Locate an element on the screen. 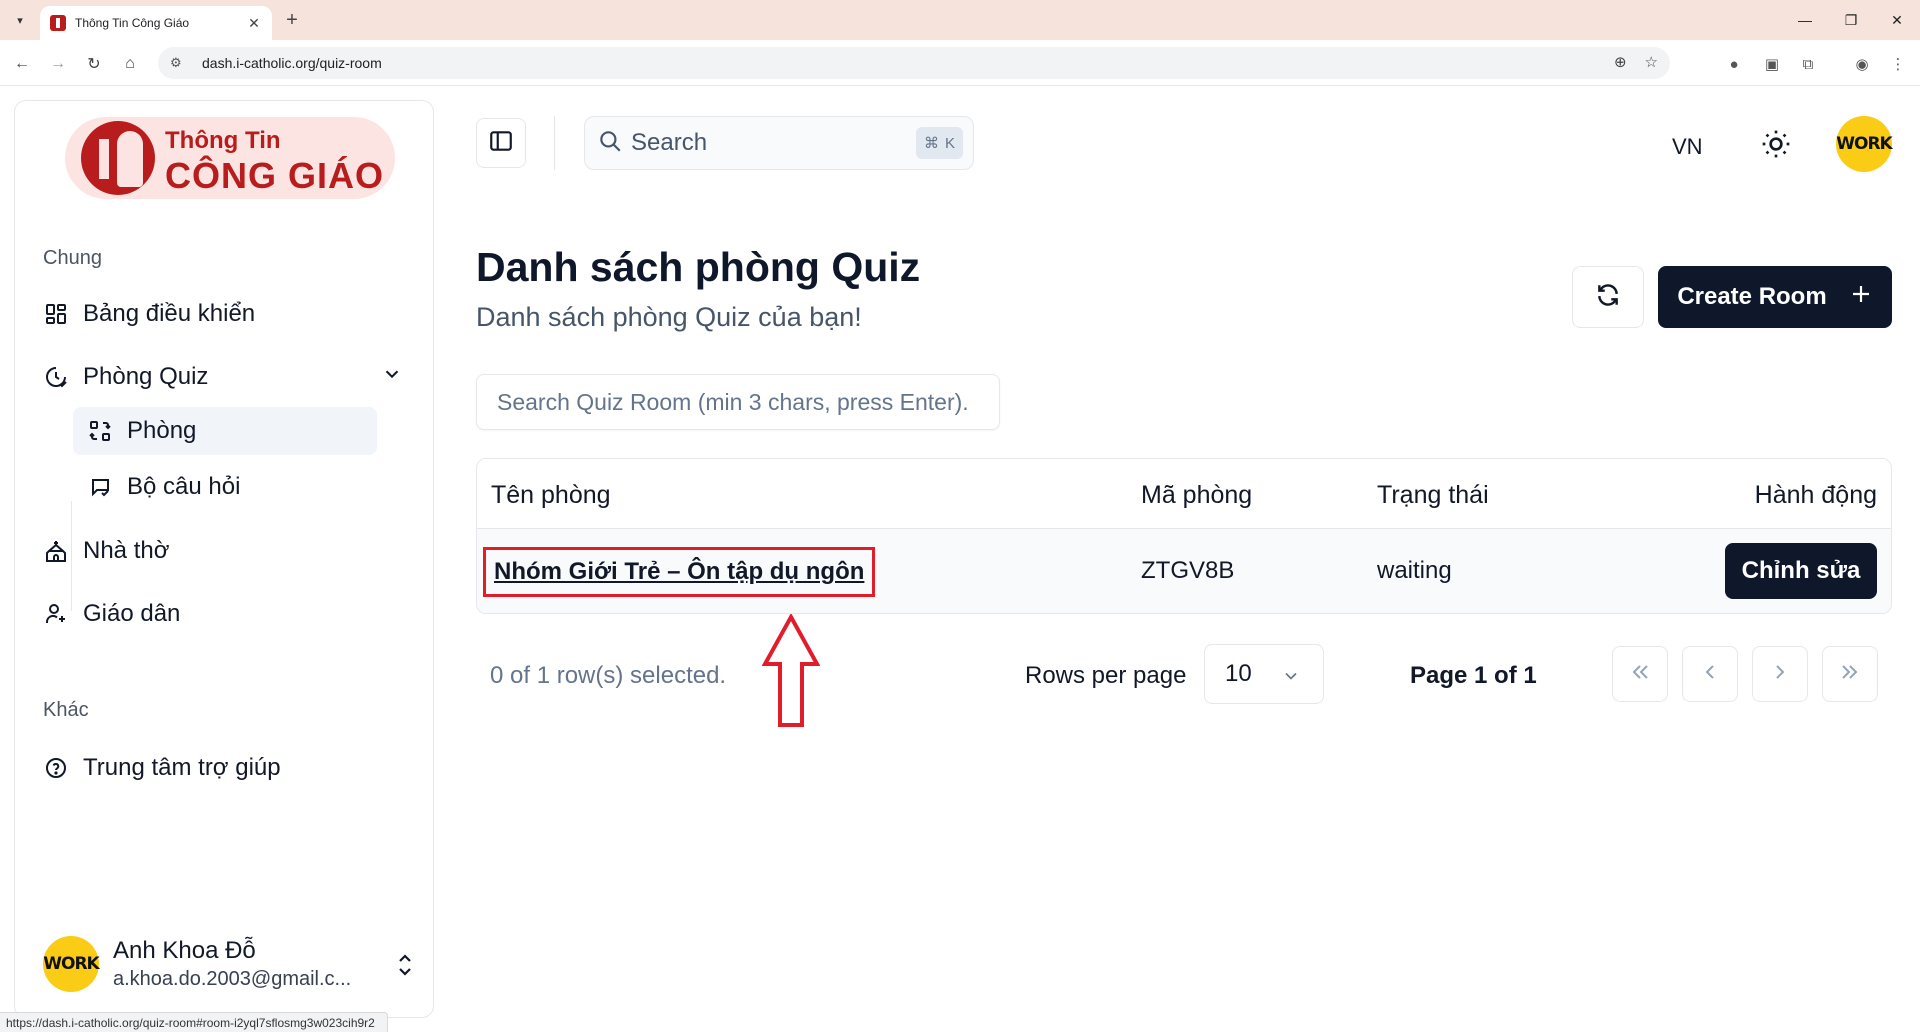  create-room-button: Create Room is located at coordinates (1775, 297).